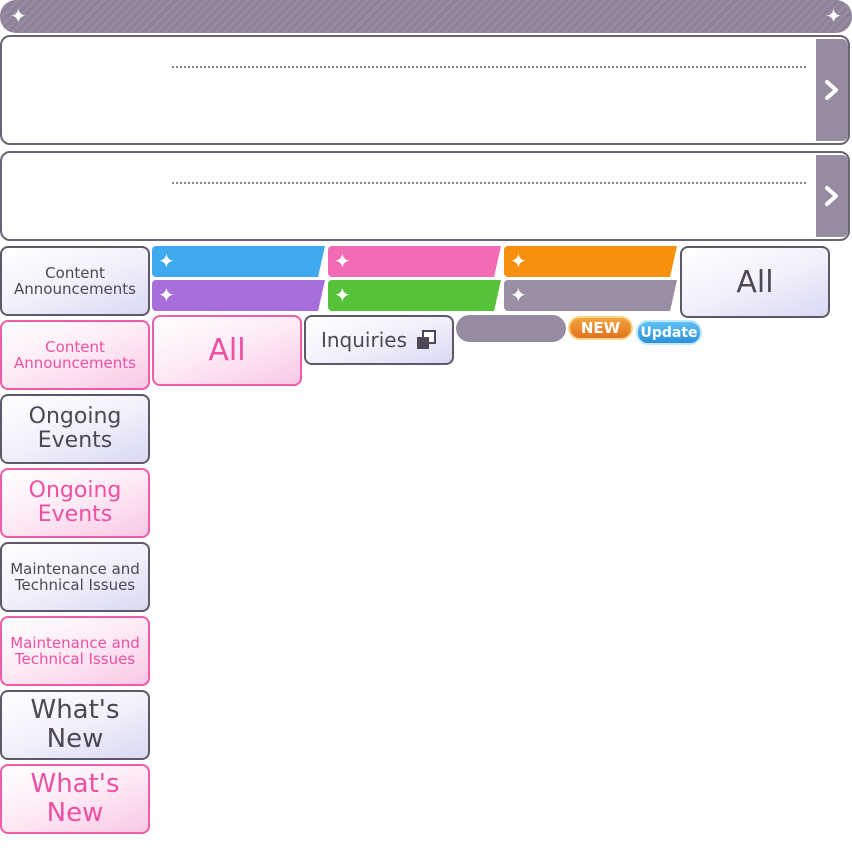  Describe the element at coordinates (238, 261) in the screenshot. I see `category-bar-blue: ✦` at that location.